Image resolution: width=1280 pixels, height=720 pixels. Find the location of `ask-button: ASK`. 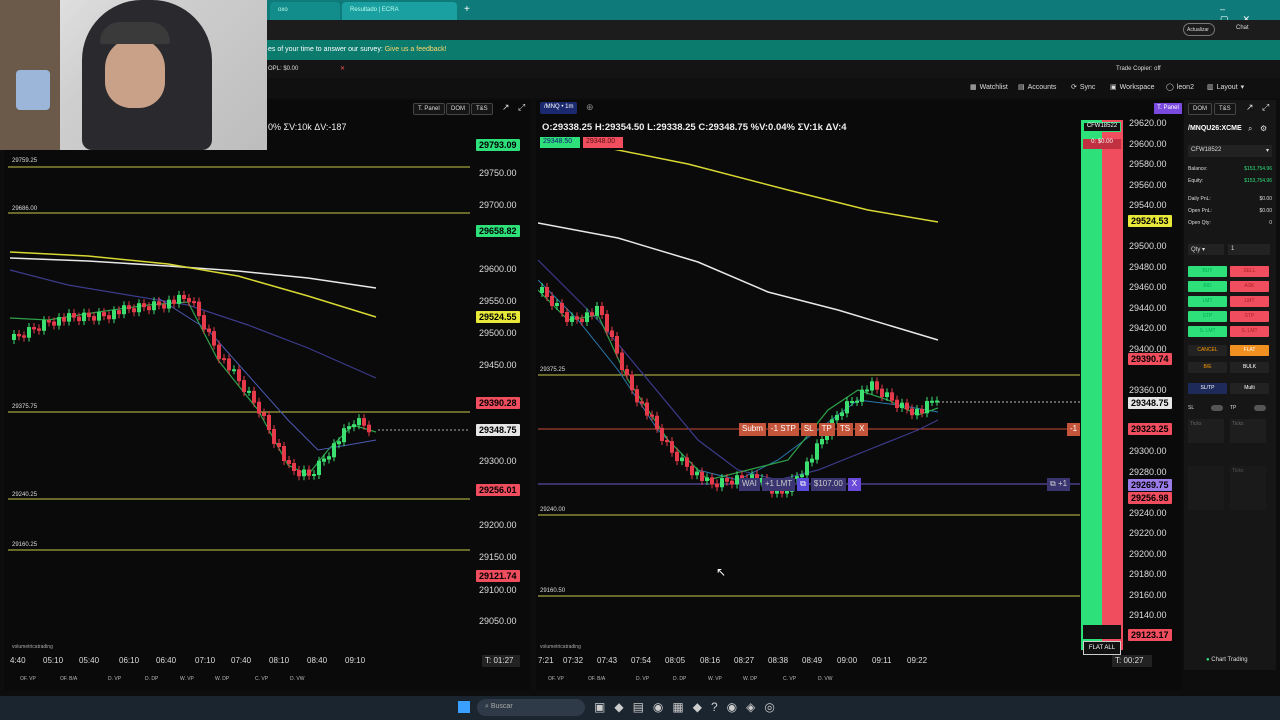

ask-button: ASK is located at coordinates (1249, 286).